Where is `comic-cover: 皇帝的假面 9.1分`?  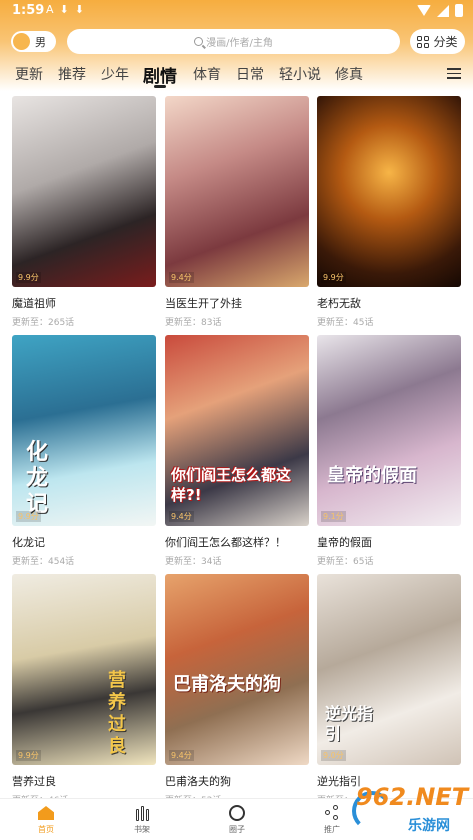
comic-cover: 皇帝的假面 9.1分 is located at coordinates (389, 430).